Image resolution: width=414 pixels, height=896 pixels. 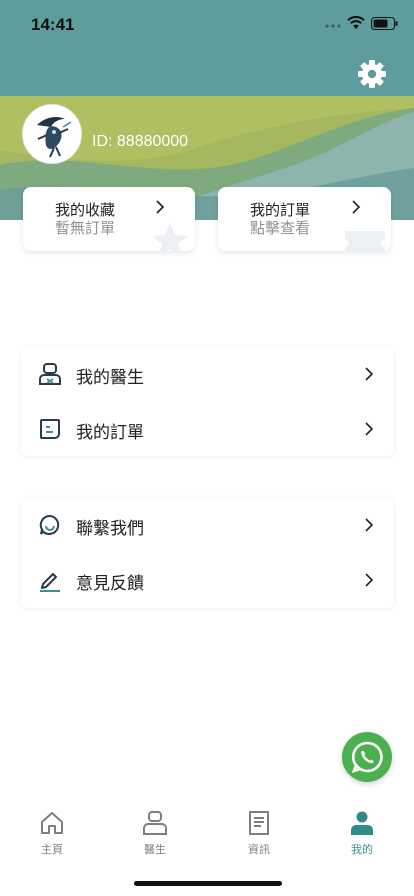 I want to click on menu-item-contact-us: 聯繫我們, so click(x=207, y=525).